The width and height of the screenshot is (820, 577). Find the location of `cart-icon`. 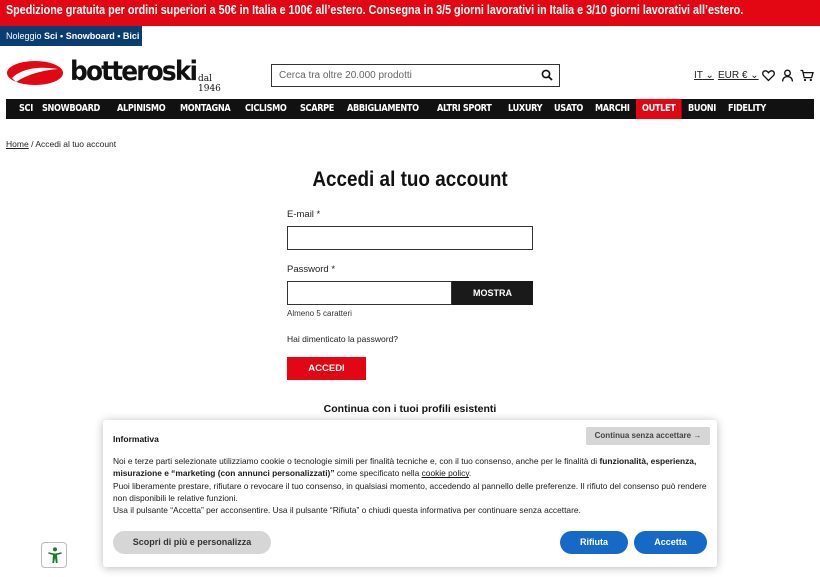

cart-icon is located at coordinates (807, 75).